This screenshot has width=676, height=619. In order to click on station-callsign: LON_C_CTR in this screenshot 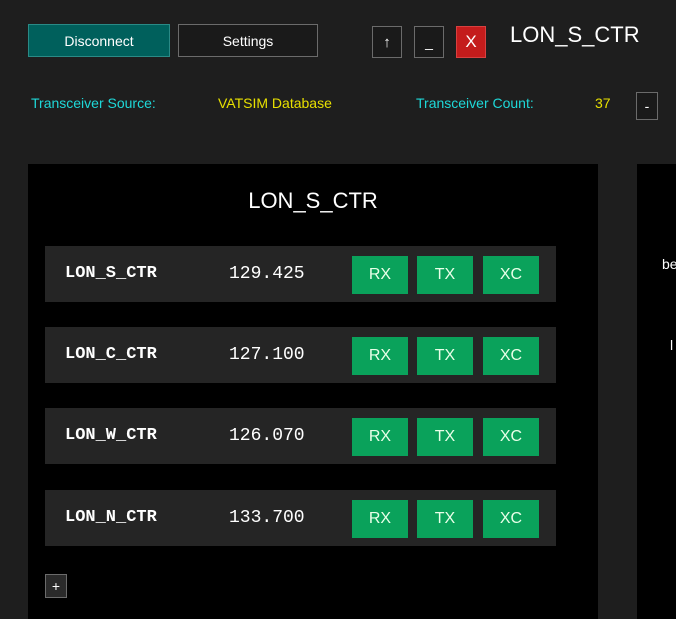, I will do `click(111, 354)`.